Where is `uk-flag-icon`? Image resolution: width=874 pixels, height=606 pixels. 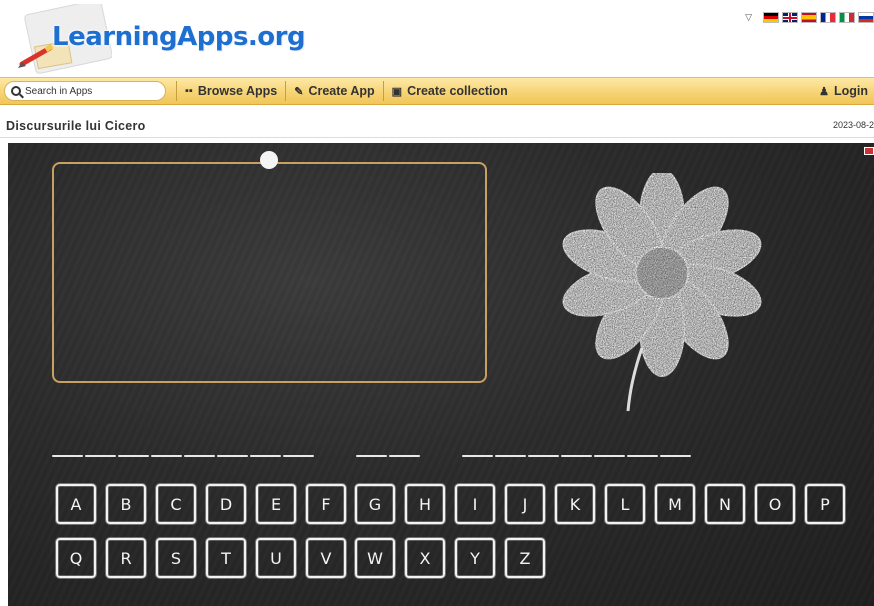 uk-flag-icon is located at coordinates (790, 17).